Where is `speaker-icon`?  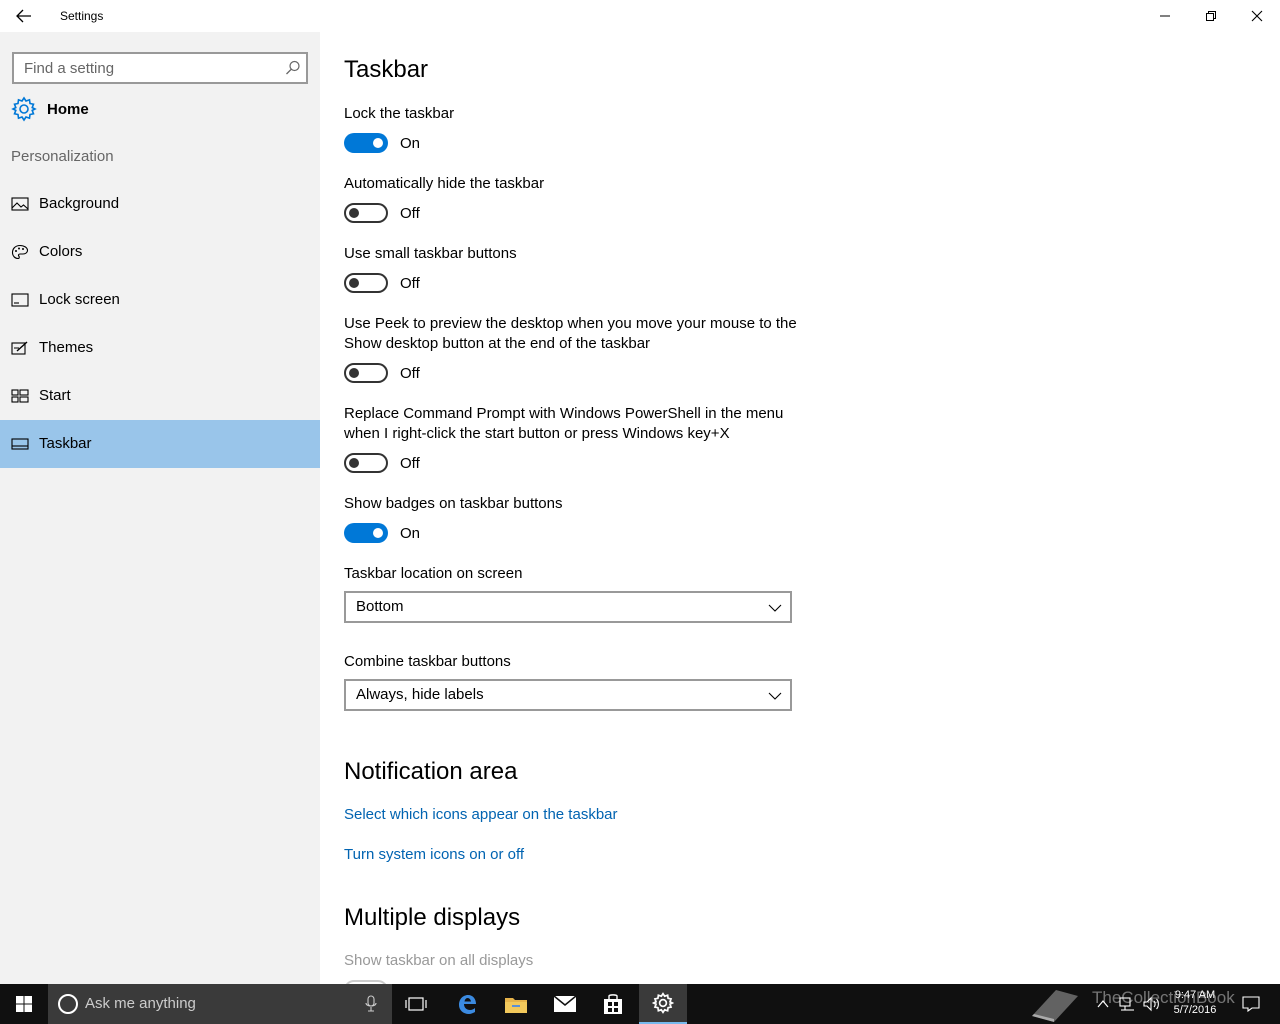
speaker-icon is located at coordinates (1151, 1004).